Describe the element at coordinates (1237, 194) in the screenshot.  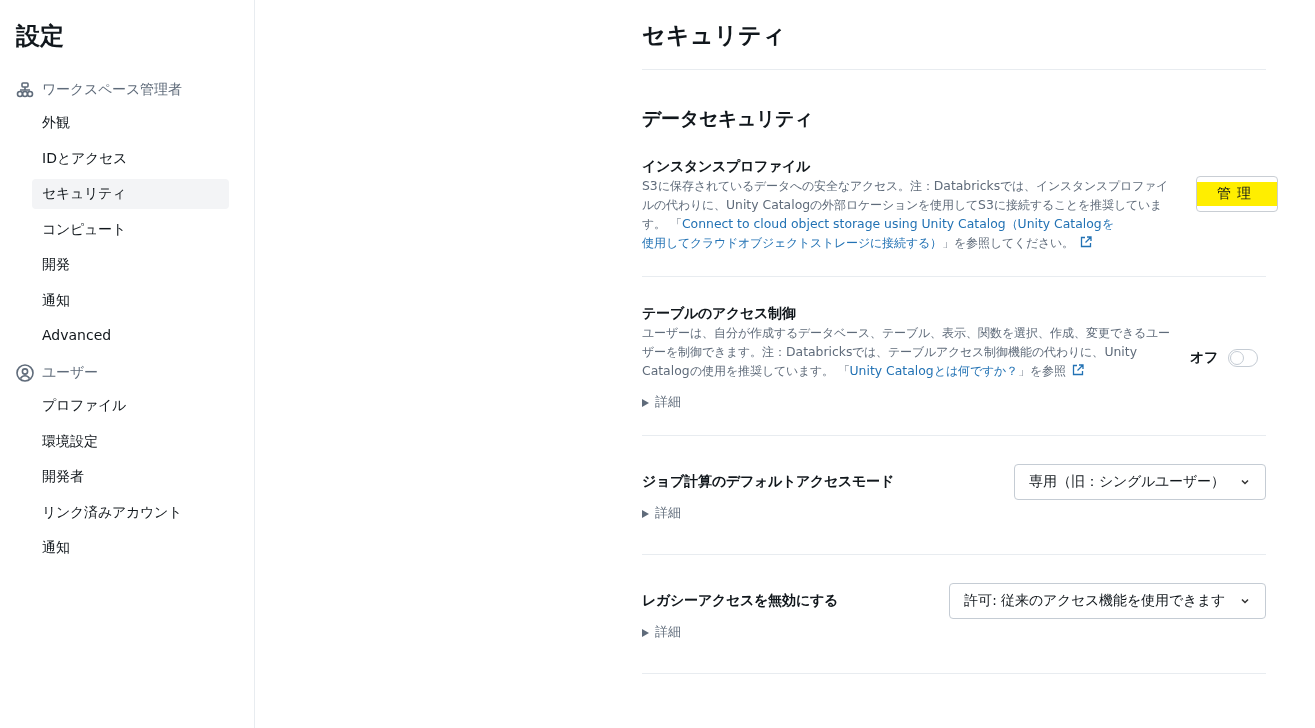
I see `manage-button: 管理` at that location.